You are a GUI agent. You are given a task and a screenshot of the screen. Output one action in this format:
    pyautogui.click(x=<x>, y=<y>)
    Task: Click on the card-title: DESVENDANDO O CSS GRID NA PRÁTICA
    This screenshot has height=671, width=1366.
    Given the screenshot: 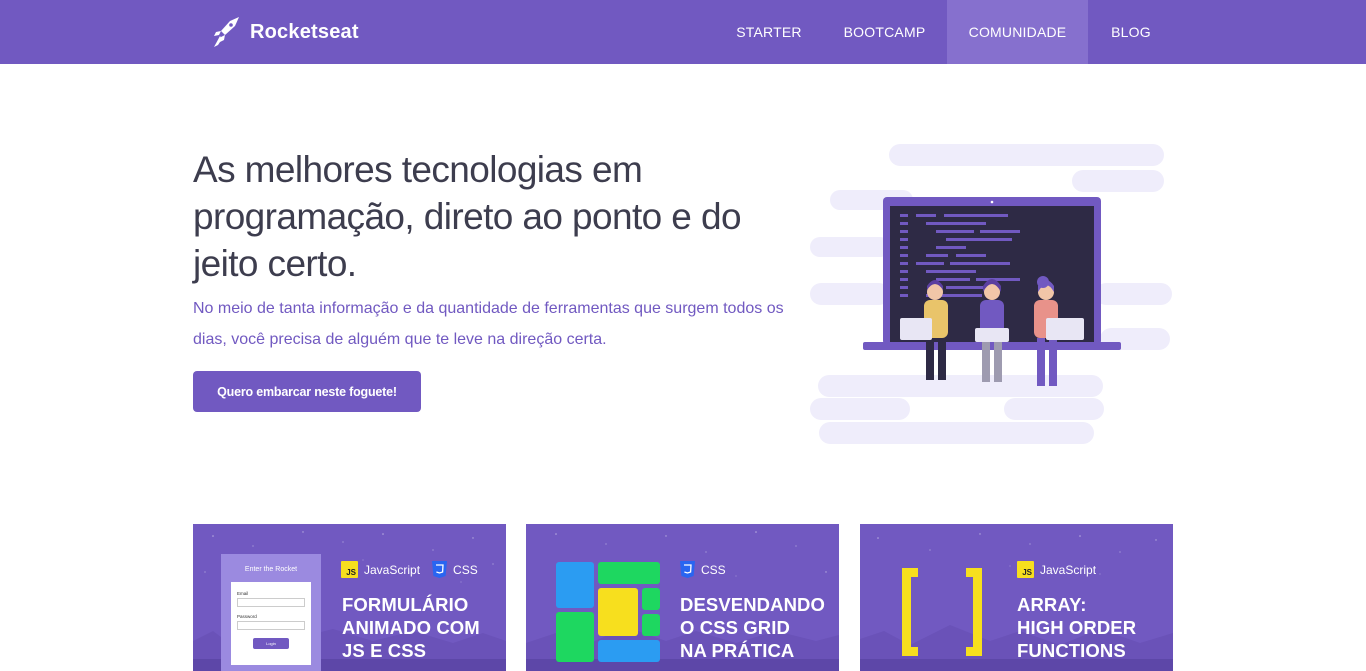 What is the action you would take?
    pyautogui.click(x=753, y=627)
    